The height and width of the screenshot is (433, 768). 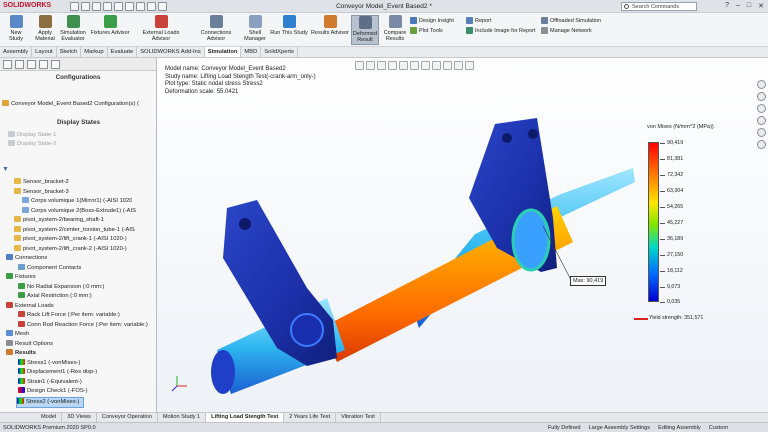 What do you see at coordinates (110, 25) in the screenshot?
I see `fixtures-advisor-button: Fixtures Advisor` at bounding box center [110, 25].